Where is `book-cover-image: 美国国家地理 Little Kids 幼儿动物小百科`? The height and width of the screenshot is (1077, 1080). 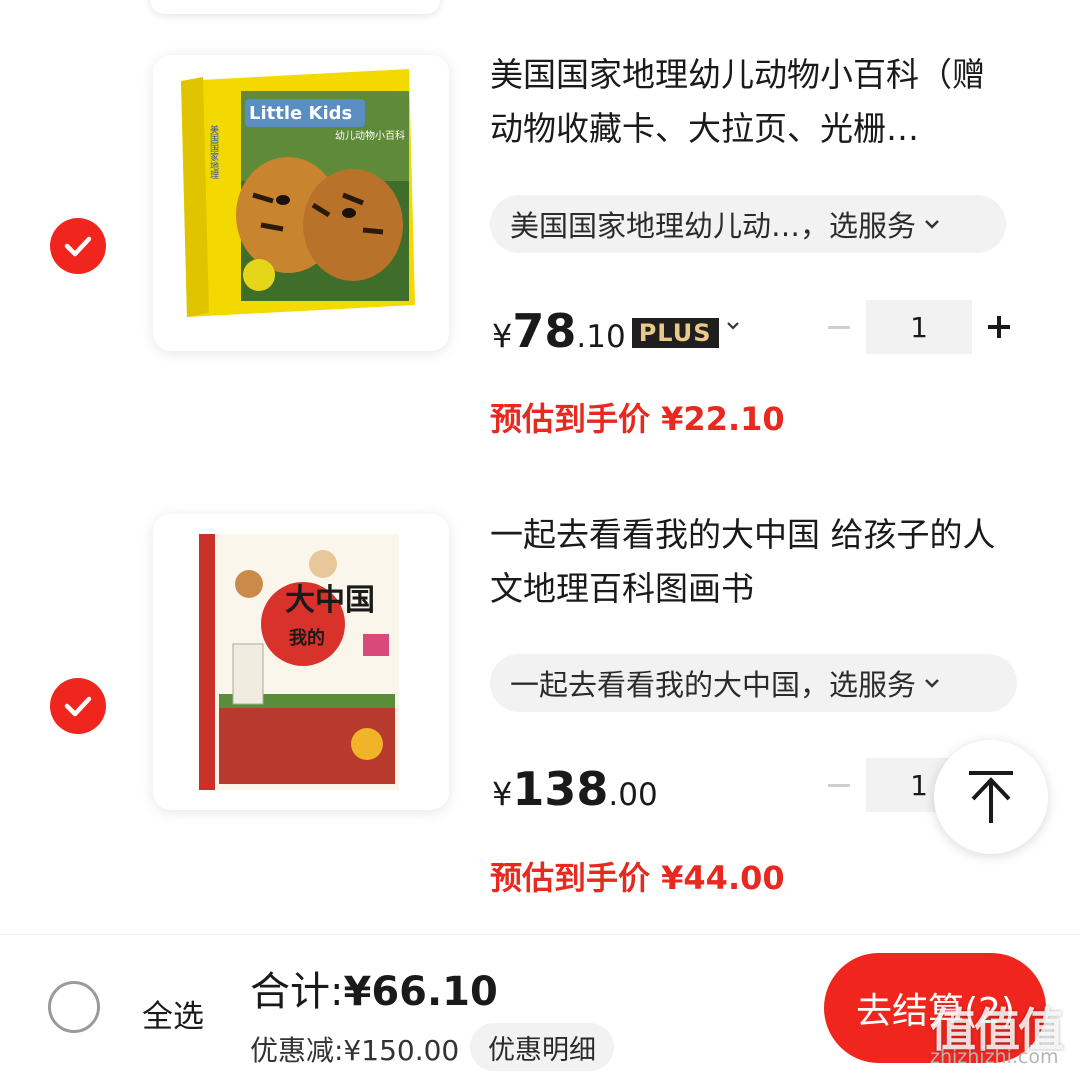 book-cover-image: 美国国家地理 Little Kids 幼儿动物小百科 is located at coordinates (298, 193).